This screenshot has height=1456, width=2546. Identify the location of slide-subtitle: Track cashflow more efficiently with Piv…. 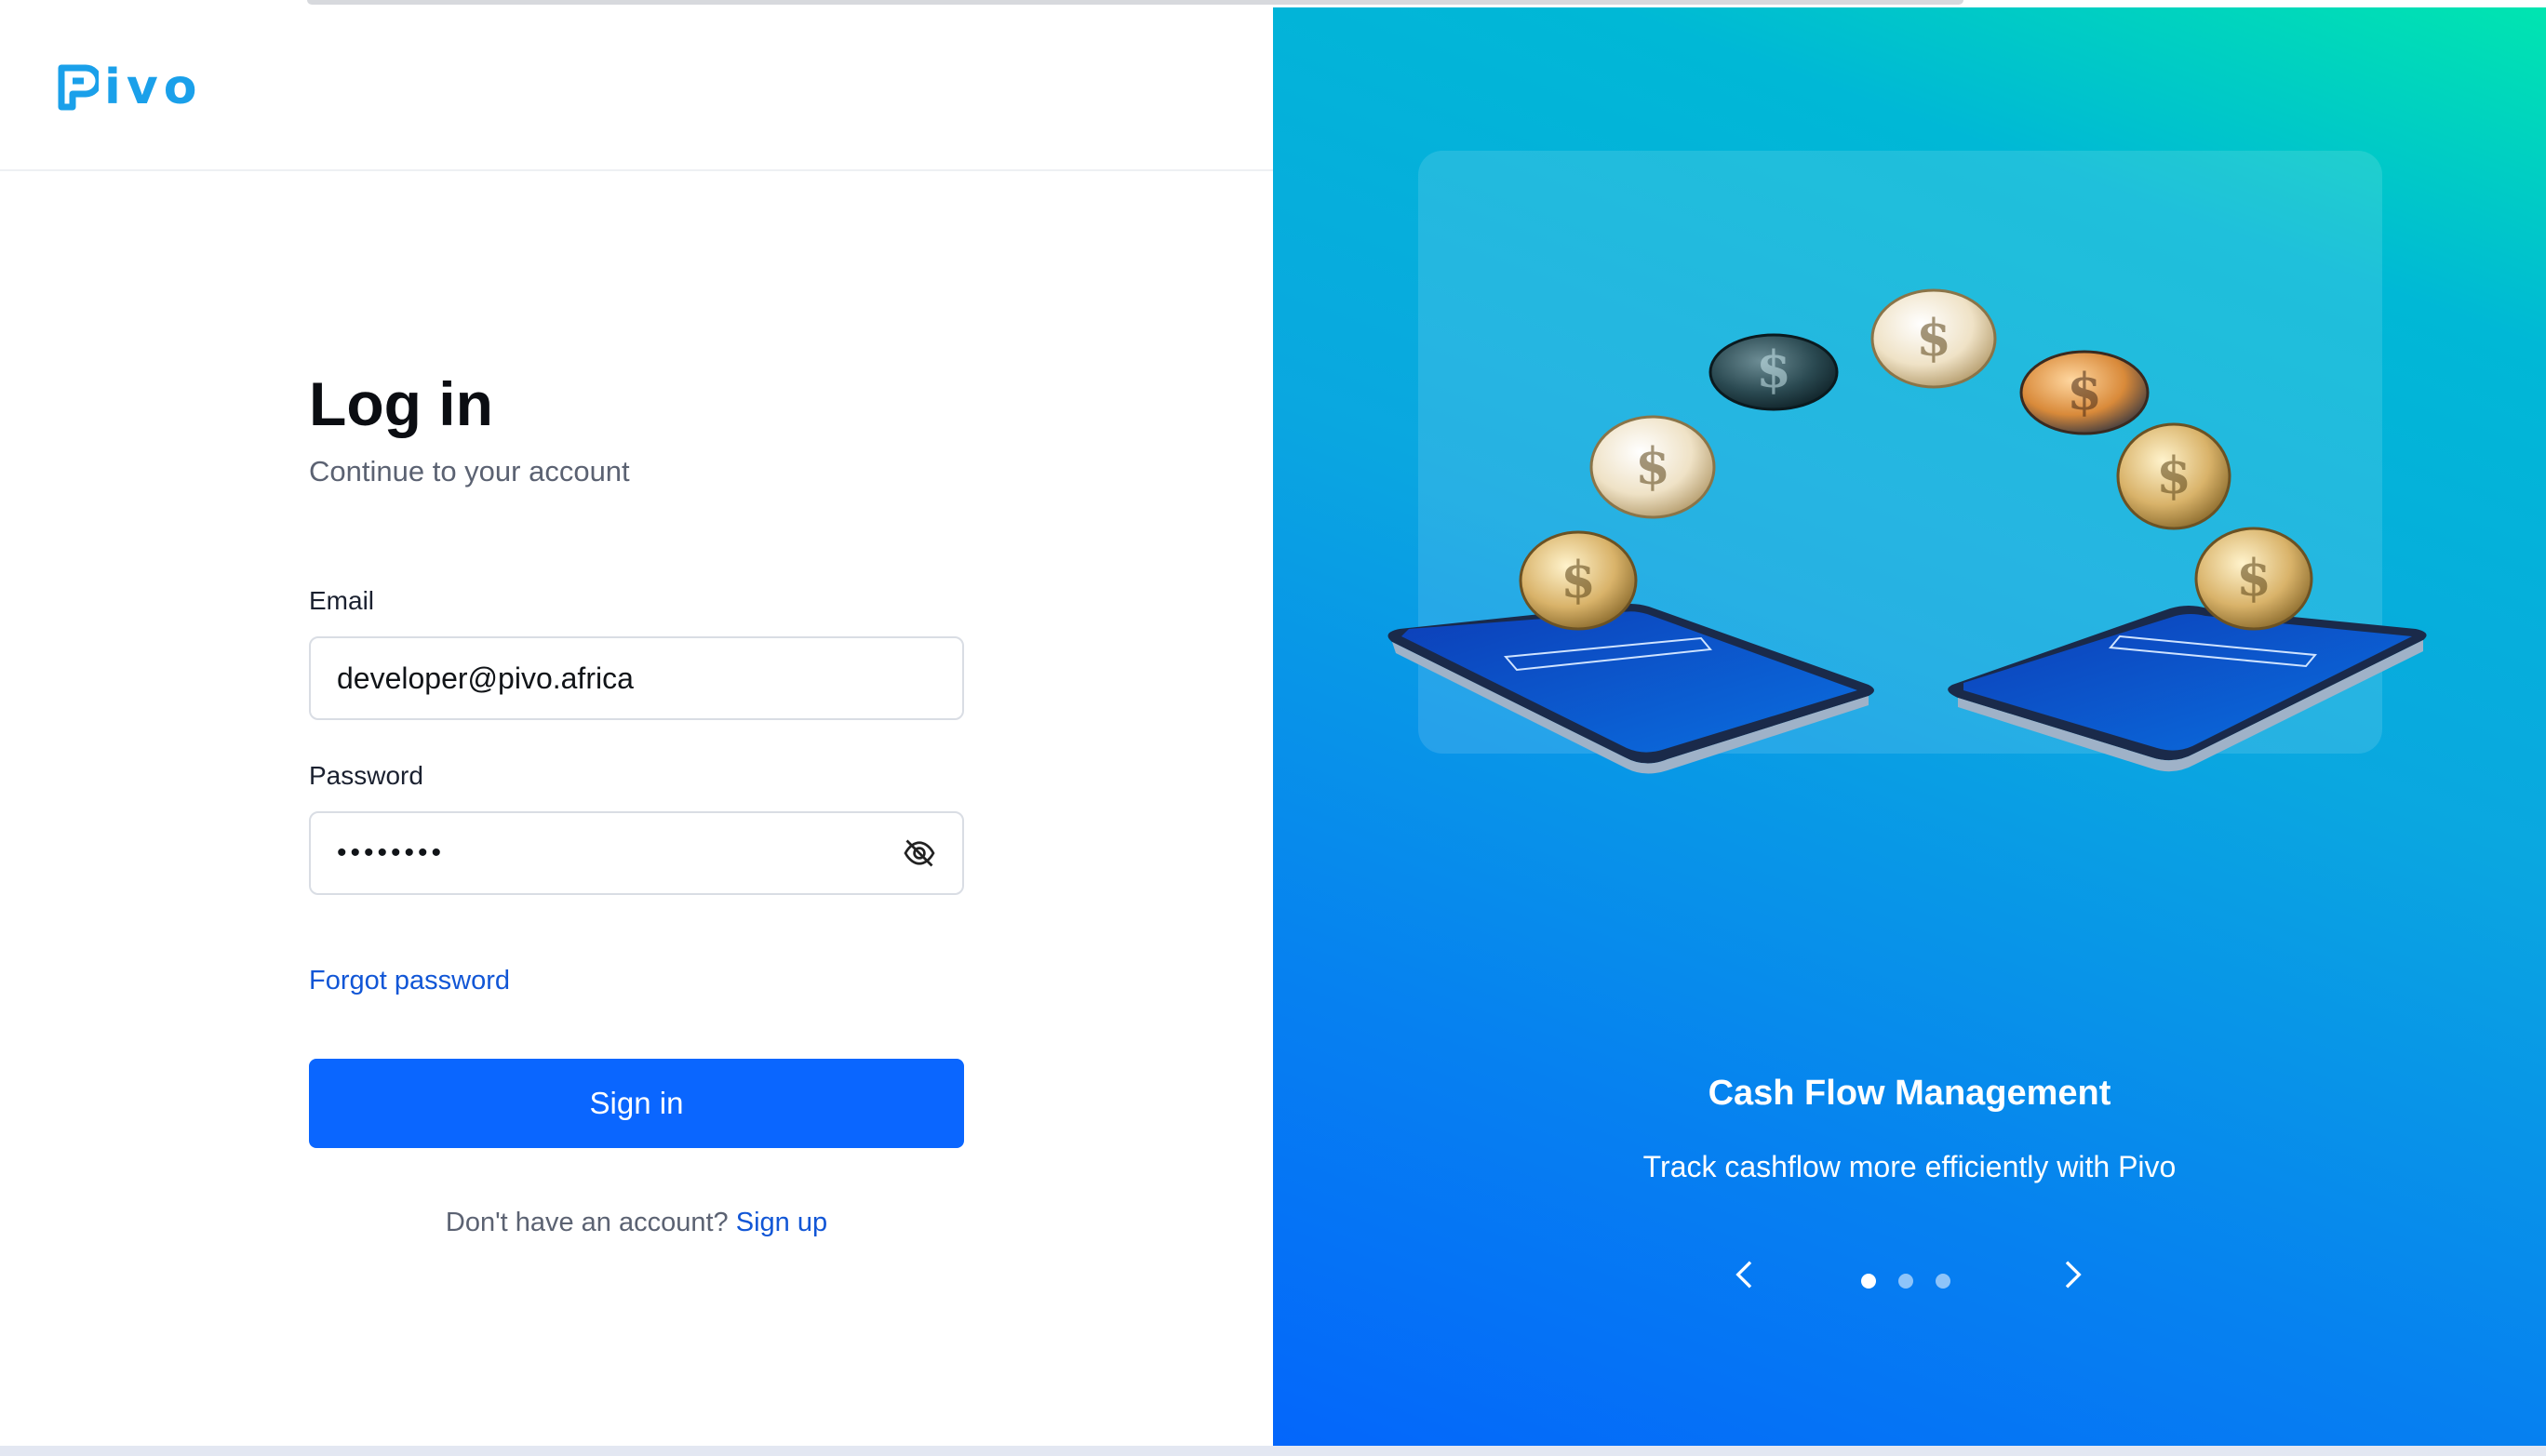
(1909, 1166).